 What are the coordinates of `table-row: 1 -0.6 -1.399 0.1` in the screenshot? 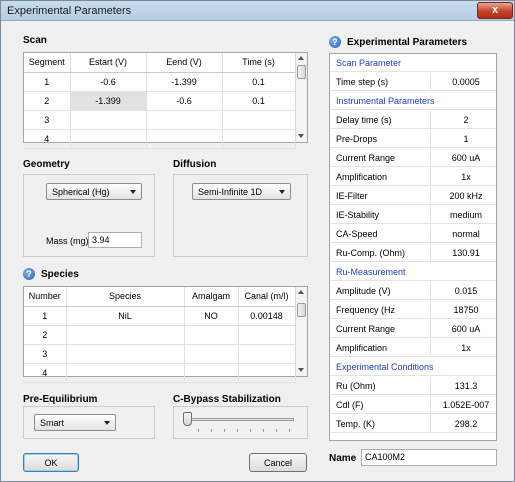 It's located at (160, 82).